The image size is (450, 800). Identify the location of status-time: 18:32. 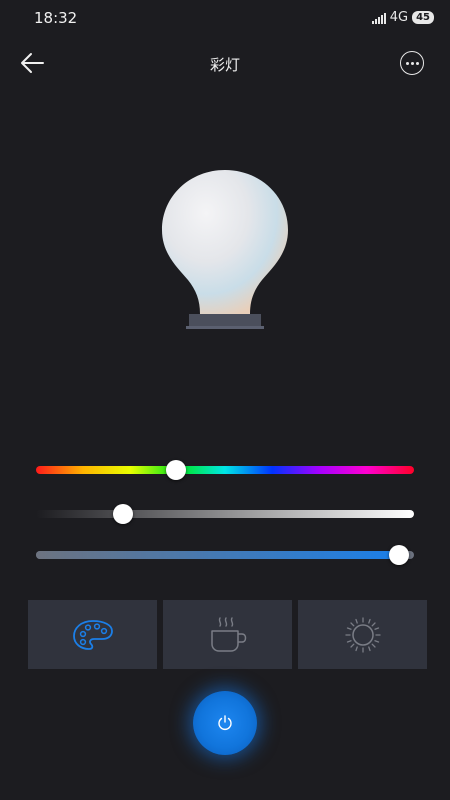
(56, 18).